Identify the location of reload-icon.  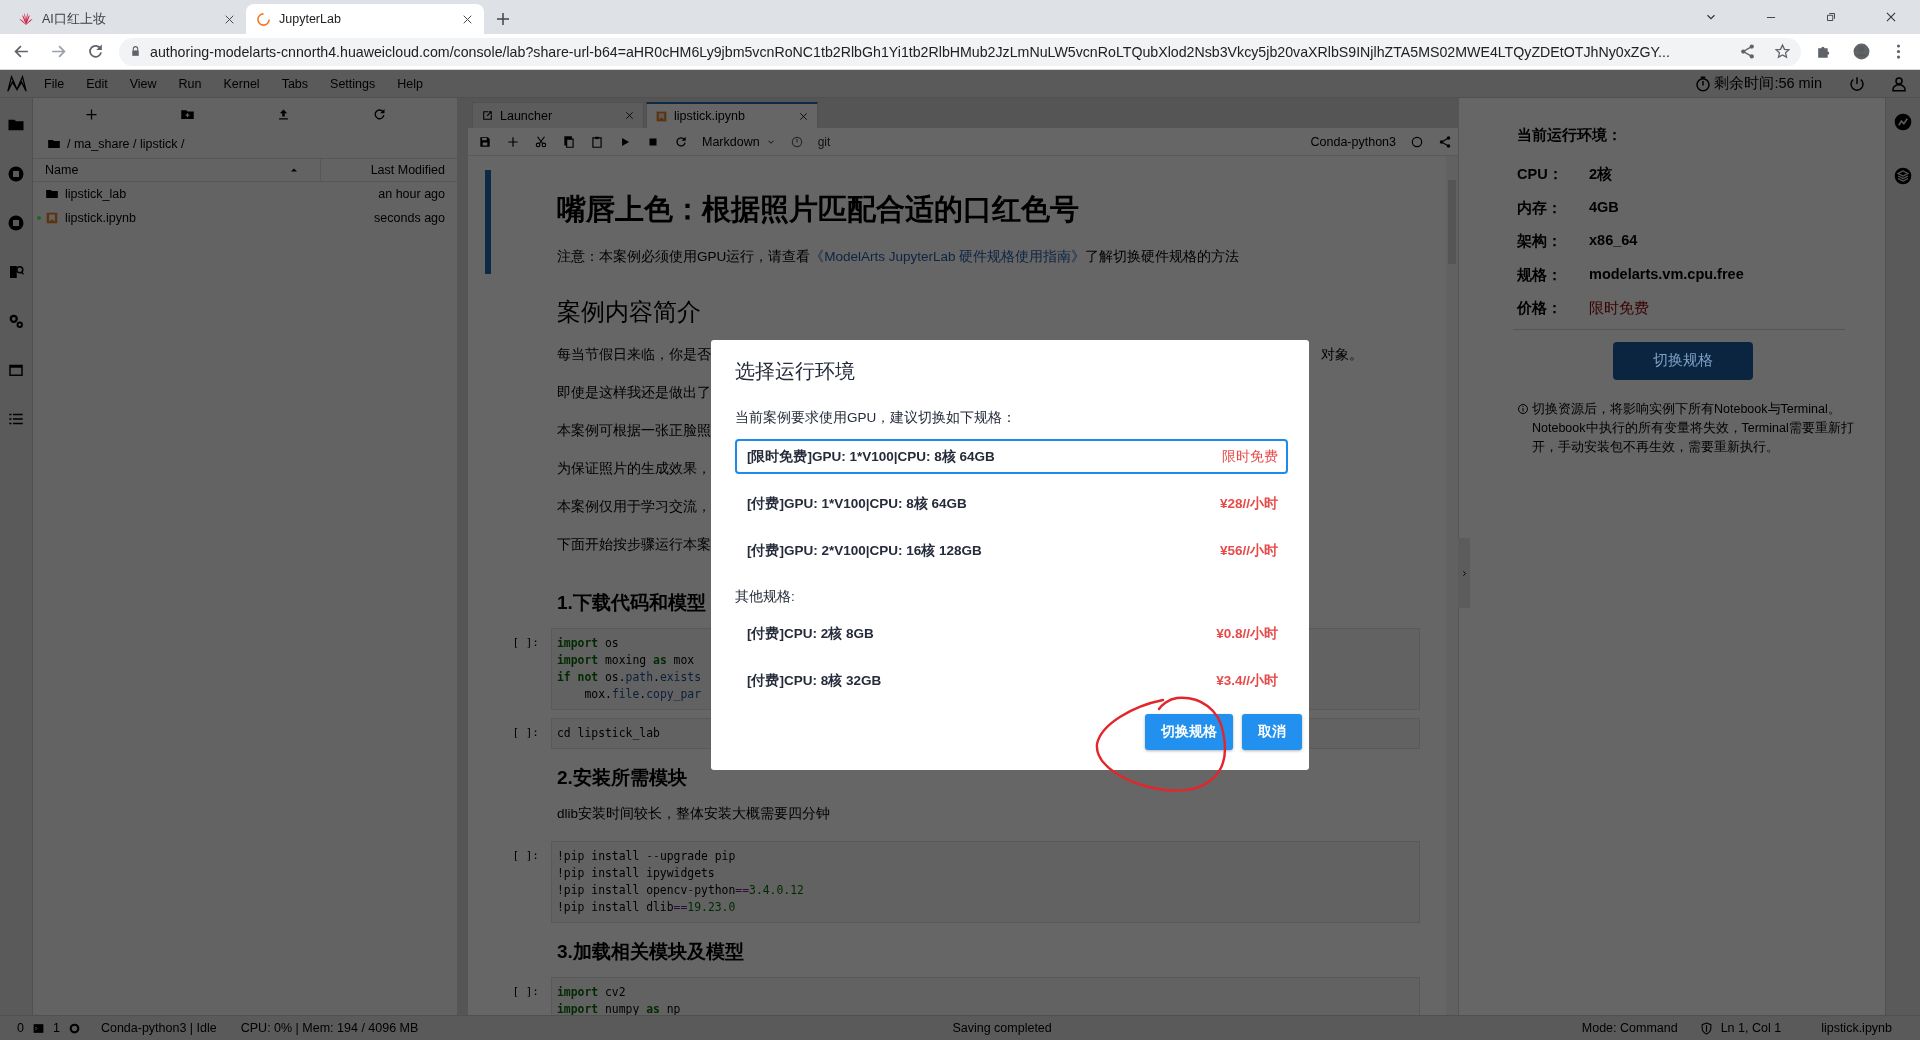
(95, 51).